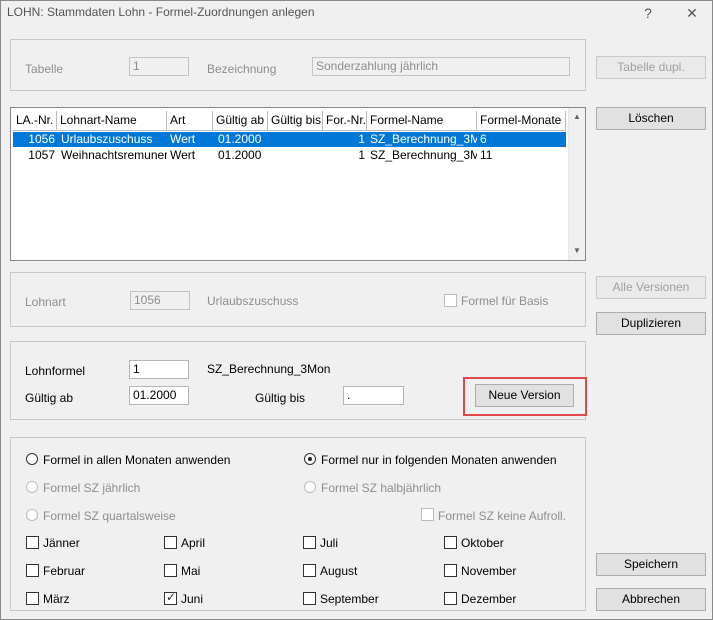 The image size is (713, 620). Describe the element at coordinates (483, 139) in the screenshot. I see `cell-formel-monate: 6` at that location.